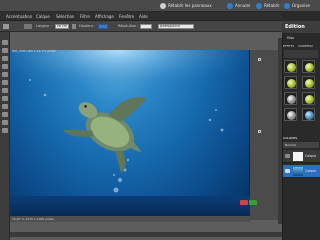 This screenshot has width=320, height=240. I want to click on toolbox, so click(5, 136).